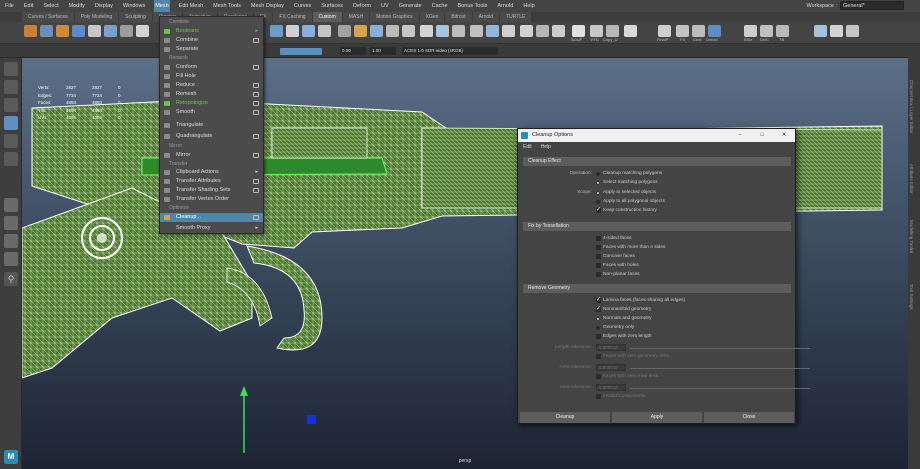  Describe the element at coordinates (211, 181) in the screenshot. I see `menu-item-transfer-attributes: Transfer Attributes` at that location.